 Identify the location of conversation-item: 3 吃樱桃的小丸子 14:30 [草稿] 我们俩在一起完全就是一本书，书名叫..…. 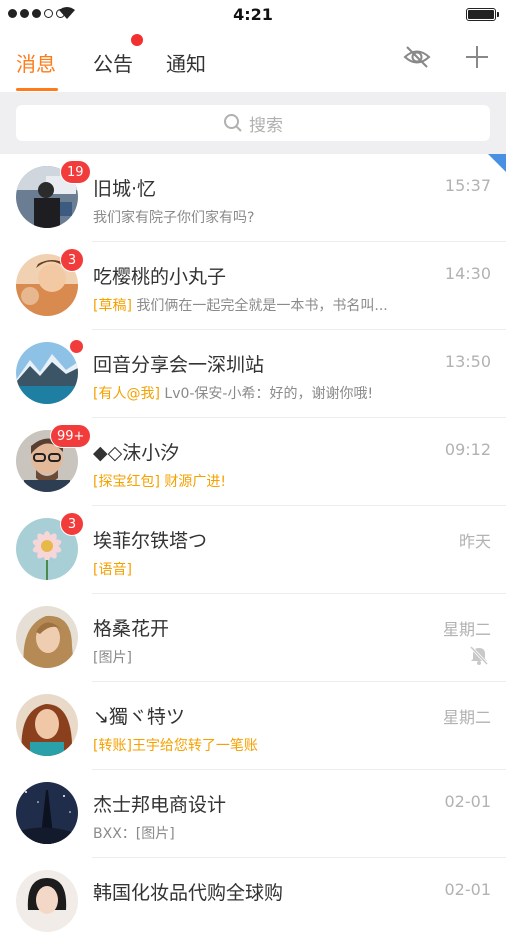
(253, 286).